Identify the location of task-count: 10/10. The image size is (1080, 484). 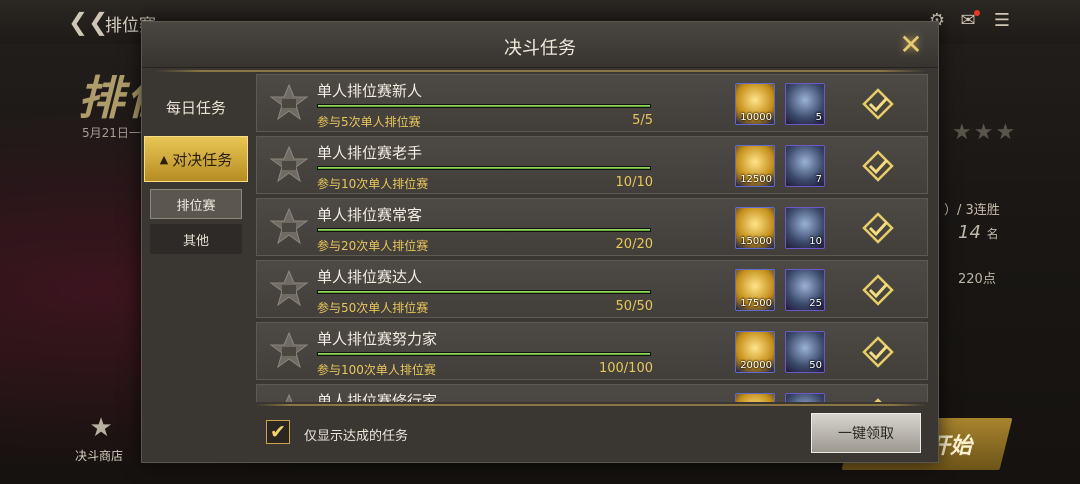
(634, 182).